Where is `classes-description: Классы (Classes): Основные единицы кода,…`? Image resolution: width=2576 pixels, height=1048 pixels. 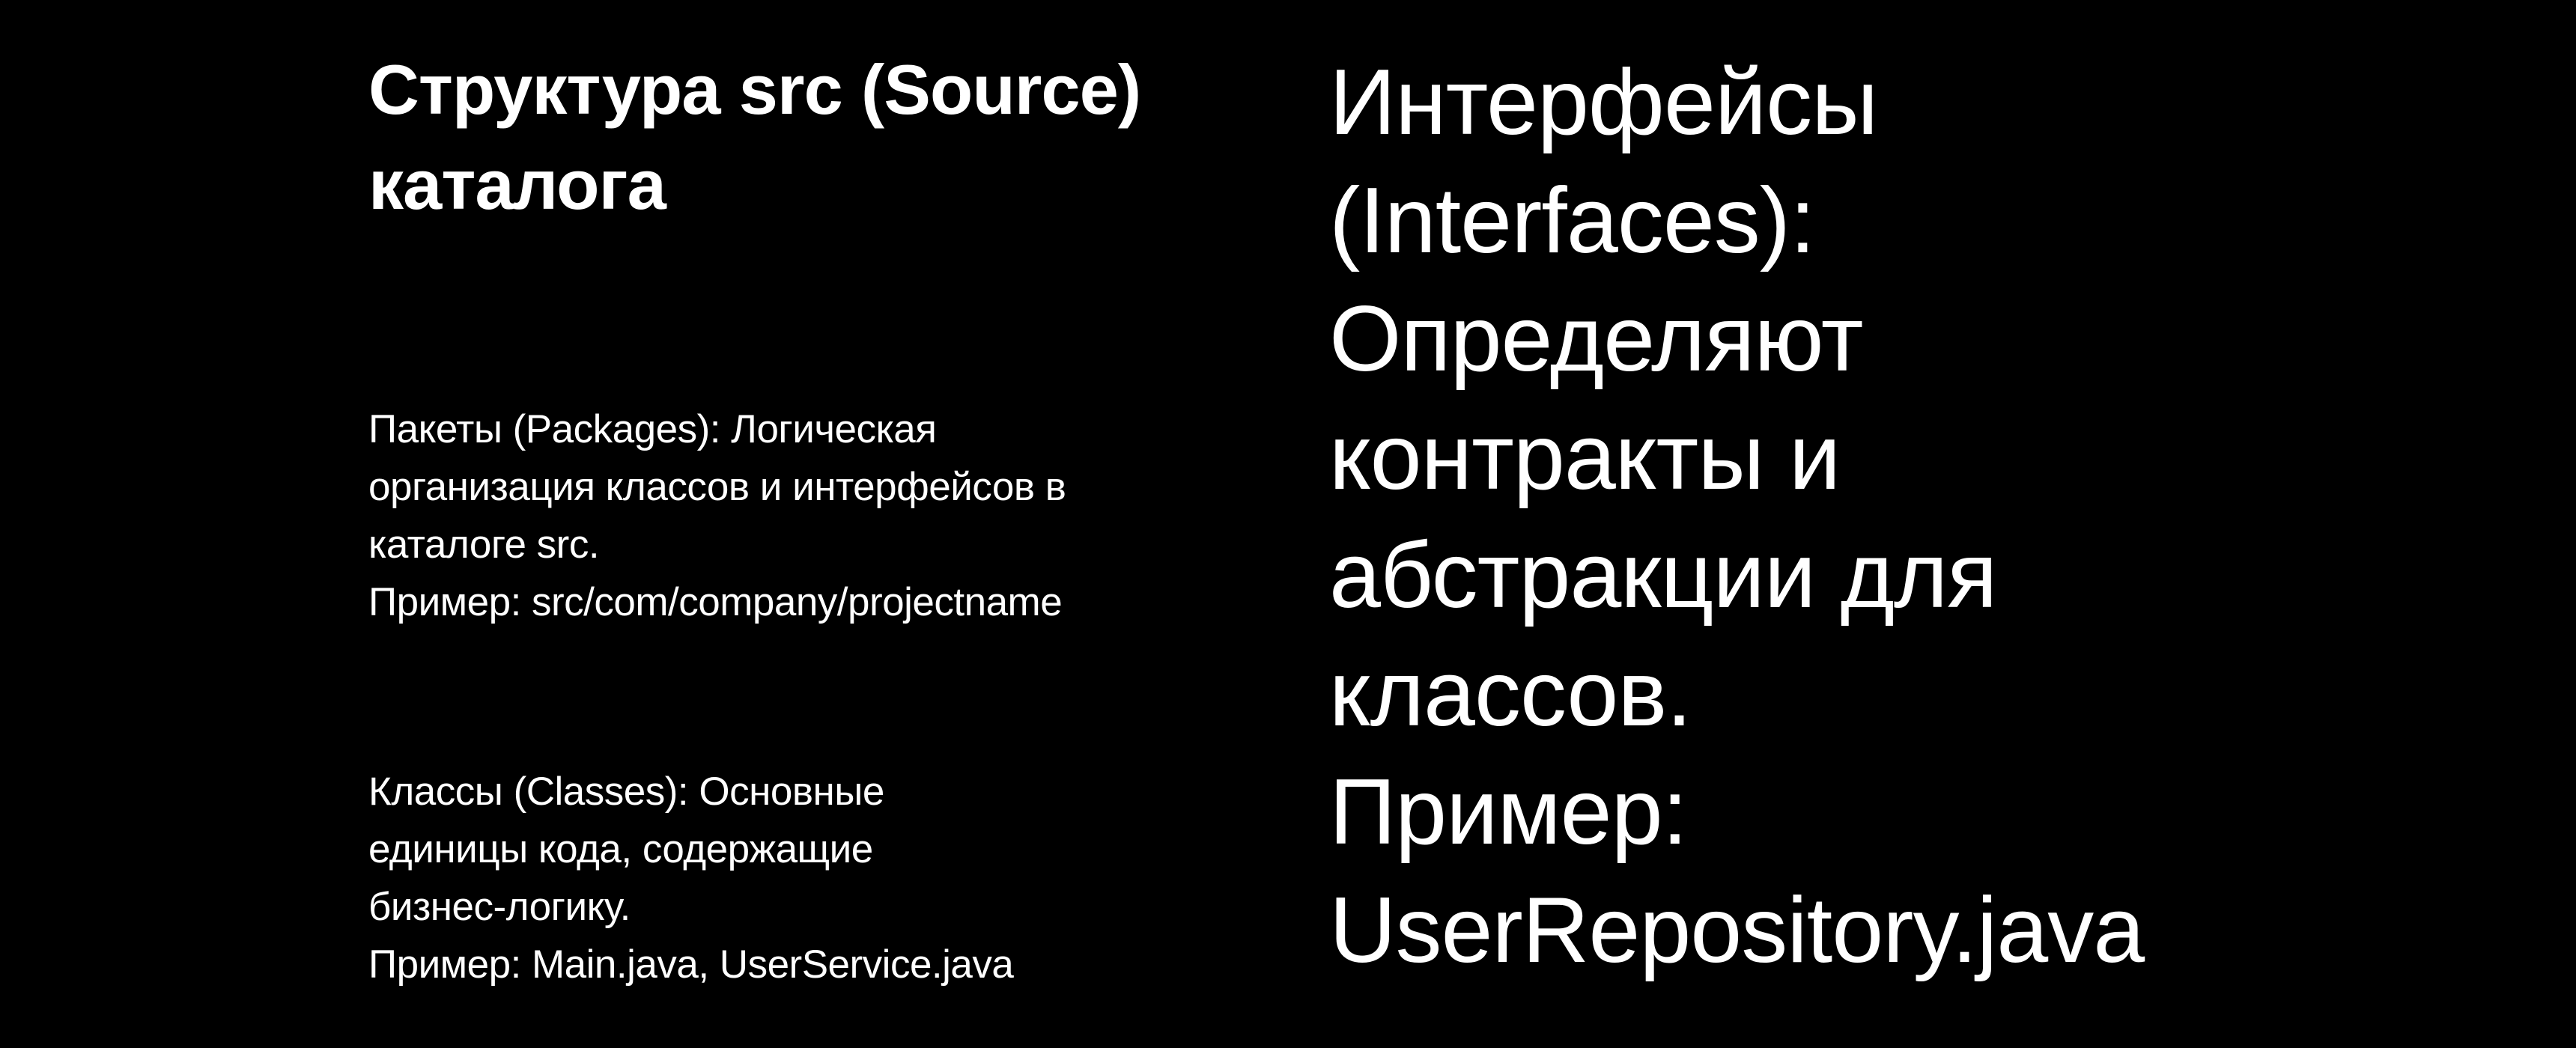 classes-description: Классы (Classes): Основные единицы кода,… is located at coordinates (691, 878).